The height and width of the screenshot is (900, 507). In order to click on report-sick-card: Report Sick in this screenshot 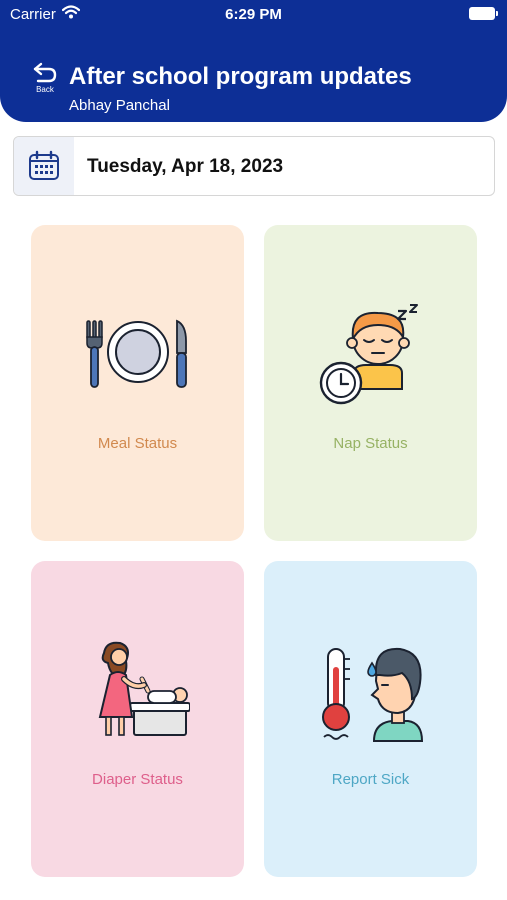, I will do `click(370, 719)`.